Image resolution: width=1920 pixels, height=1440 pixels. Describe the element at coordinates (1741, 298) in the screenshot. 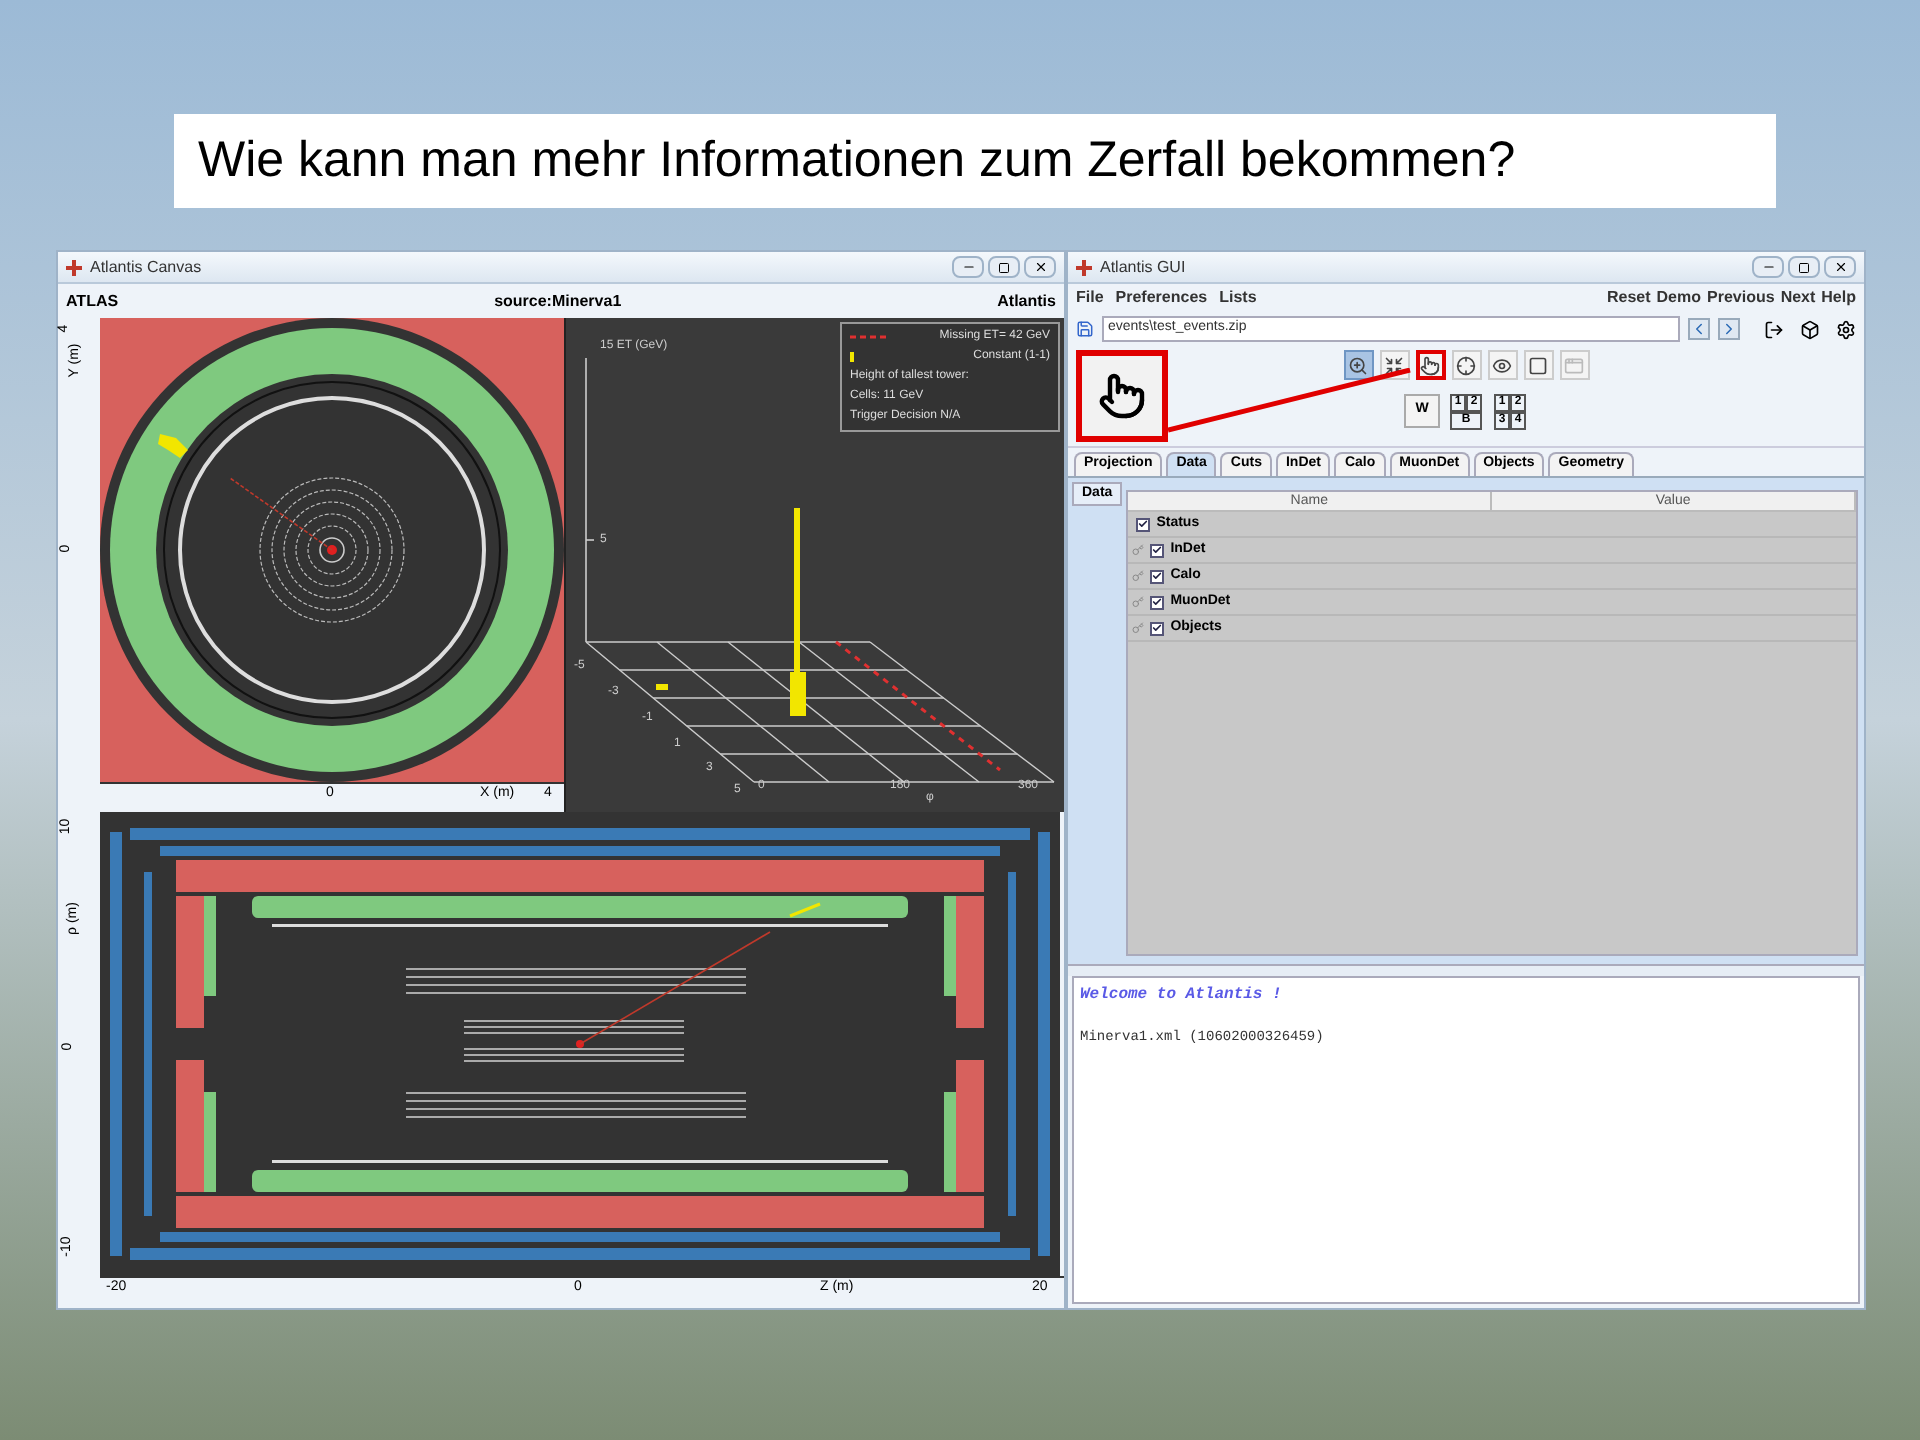

I see `menu-item: Previous` at that location.